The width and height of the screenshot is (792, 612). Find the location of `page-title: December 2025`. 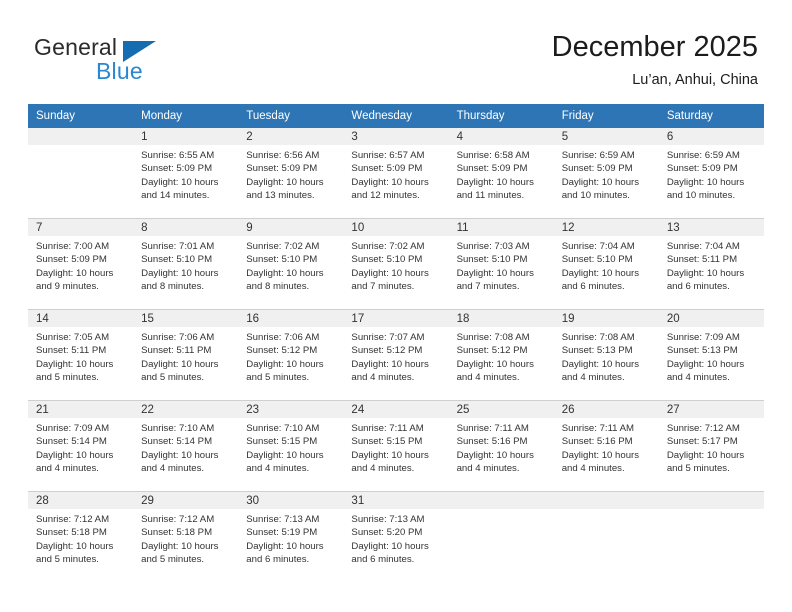

page-title: December 2025 is located at coordinates (654, 47).